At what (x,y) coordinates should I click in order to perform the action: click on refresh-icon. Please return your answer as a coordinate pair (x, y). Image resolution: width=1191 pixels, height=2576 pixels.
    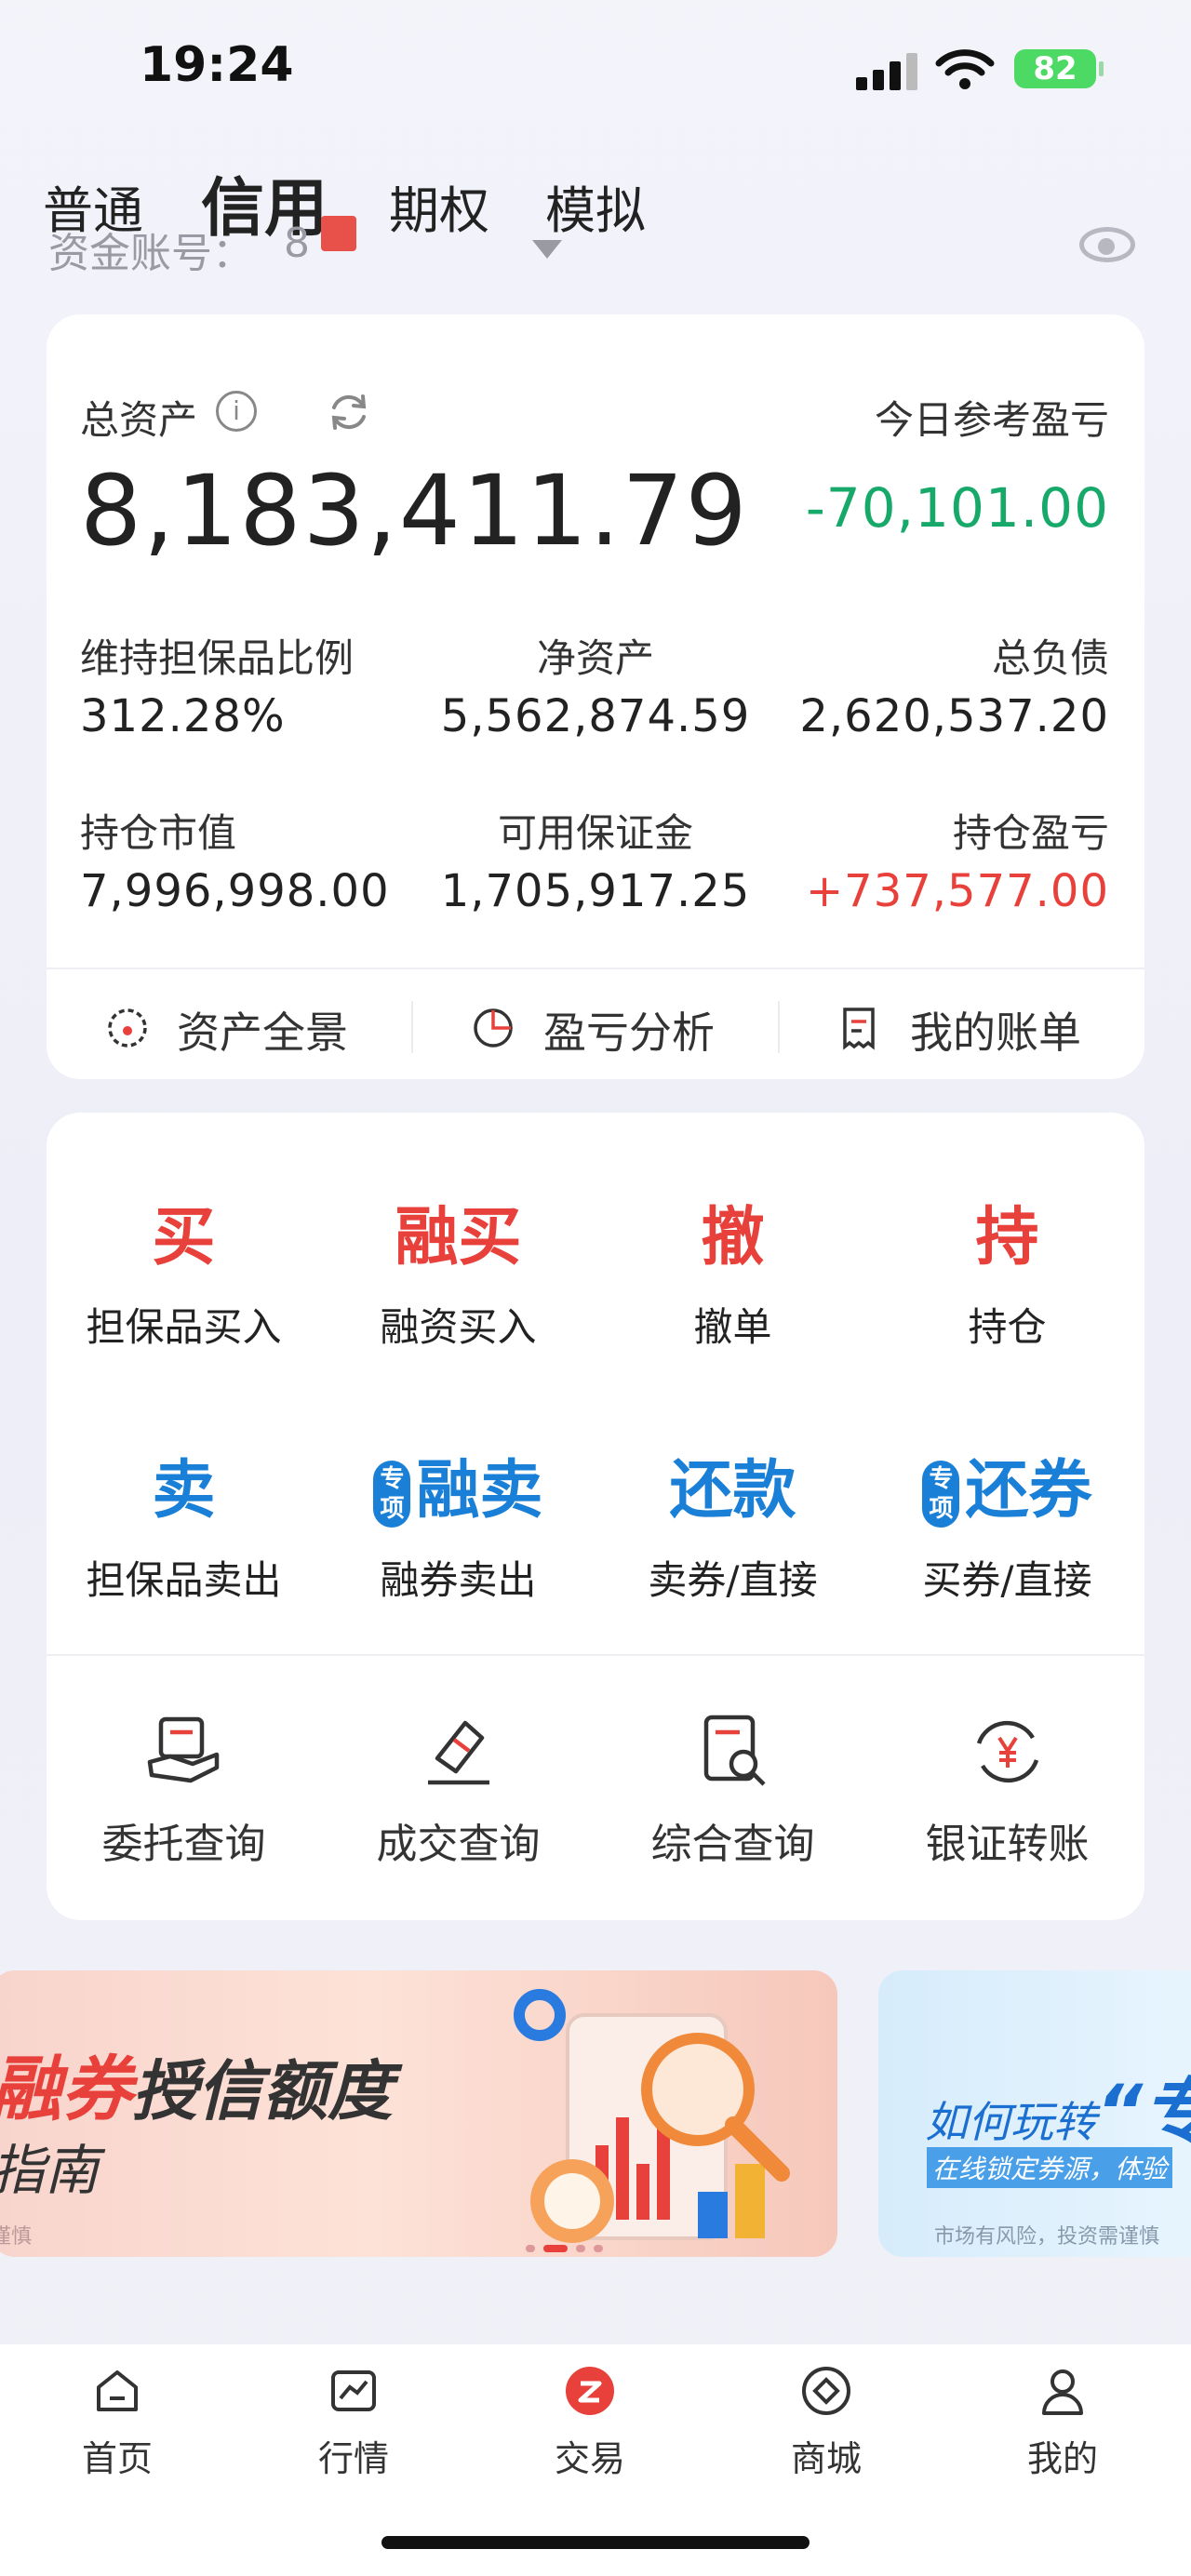
    Looking at the image, I should click on (349, 412).